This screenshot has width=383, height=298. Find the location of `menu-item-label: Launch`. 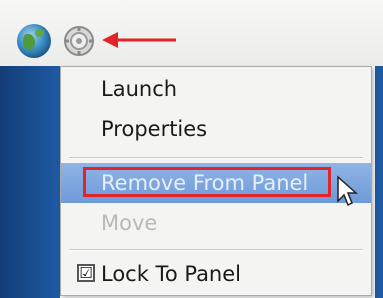

menu-item-label: Launch is located at coordinates (139, 89).